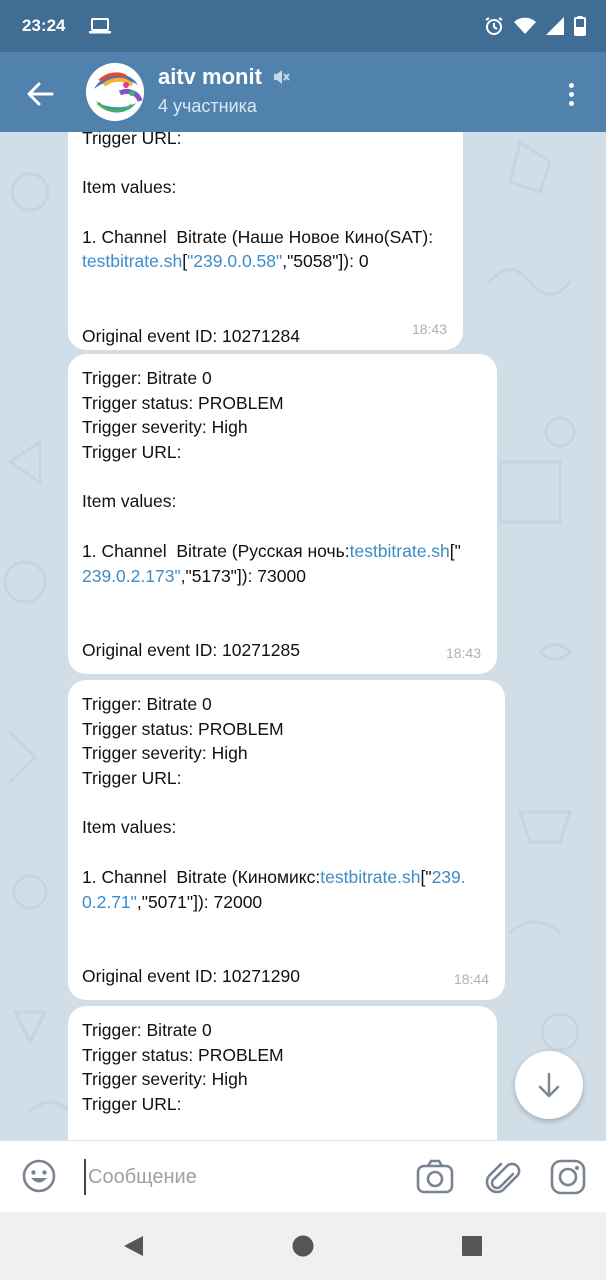 This screenshot has width=606, height=1280. I want to click on wifi-icon, so click(525, 25).